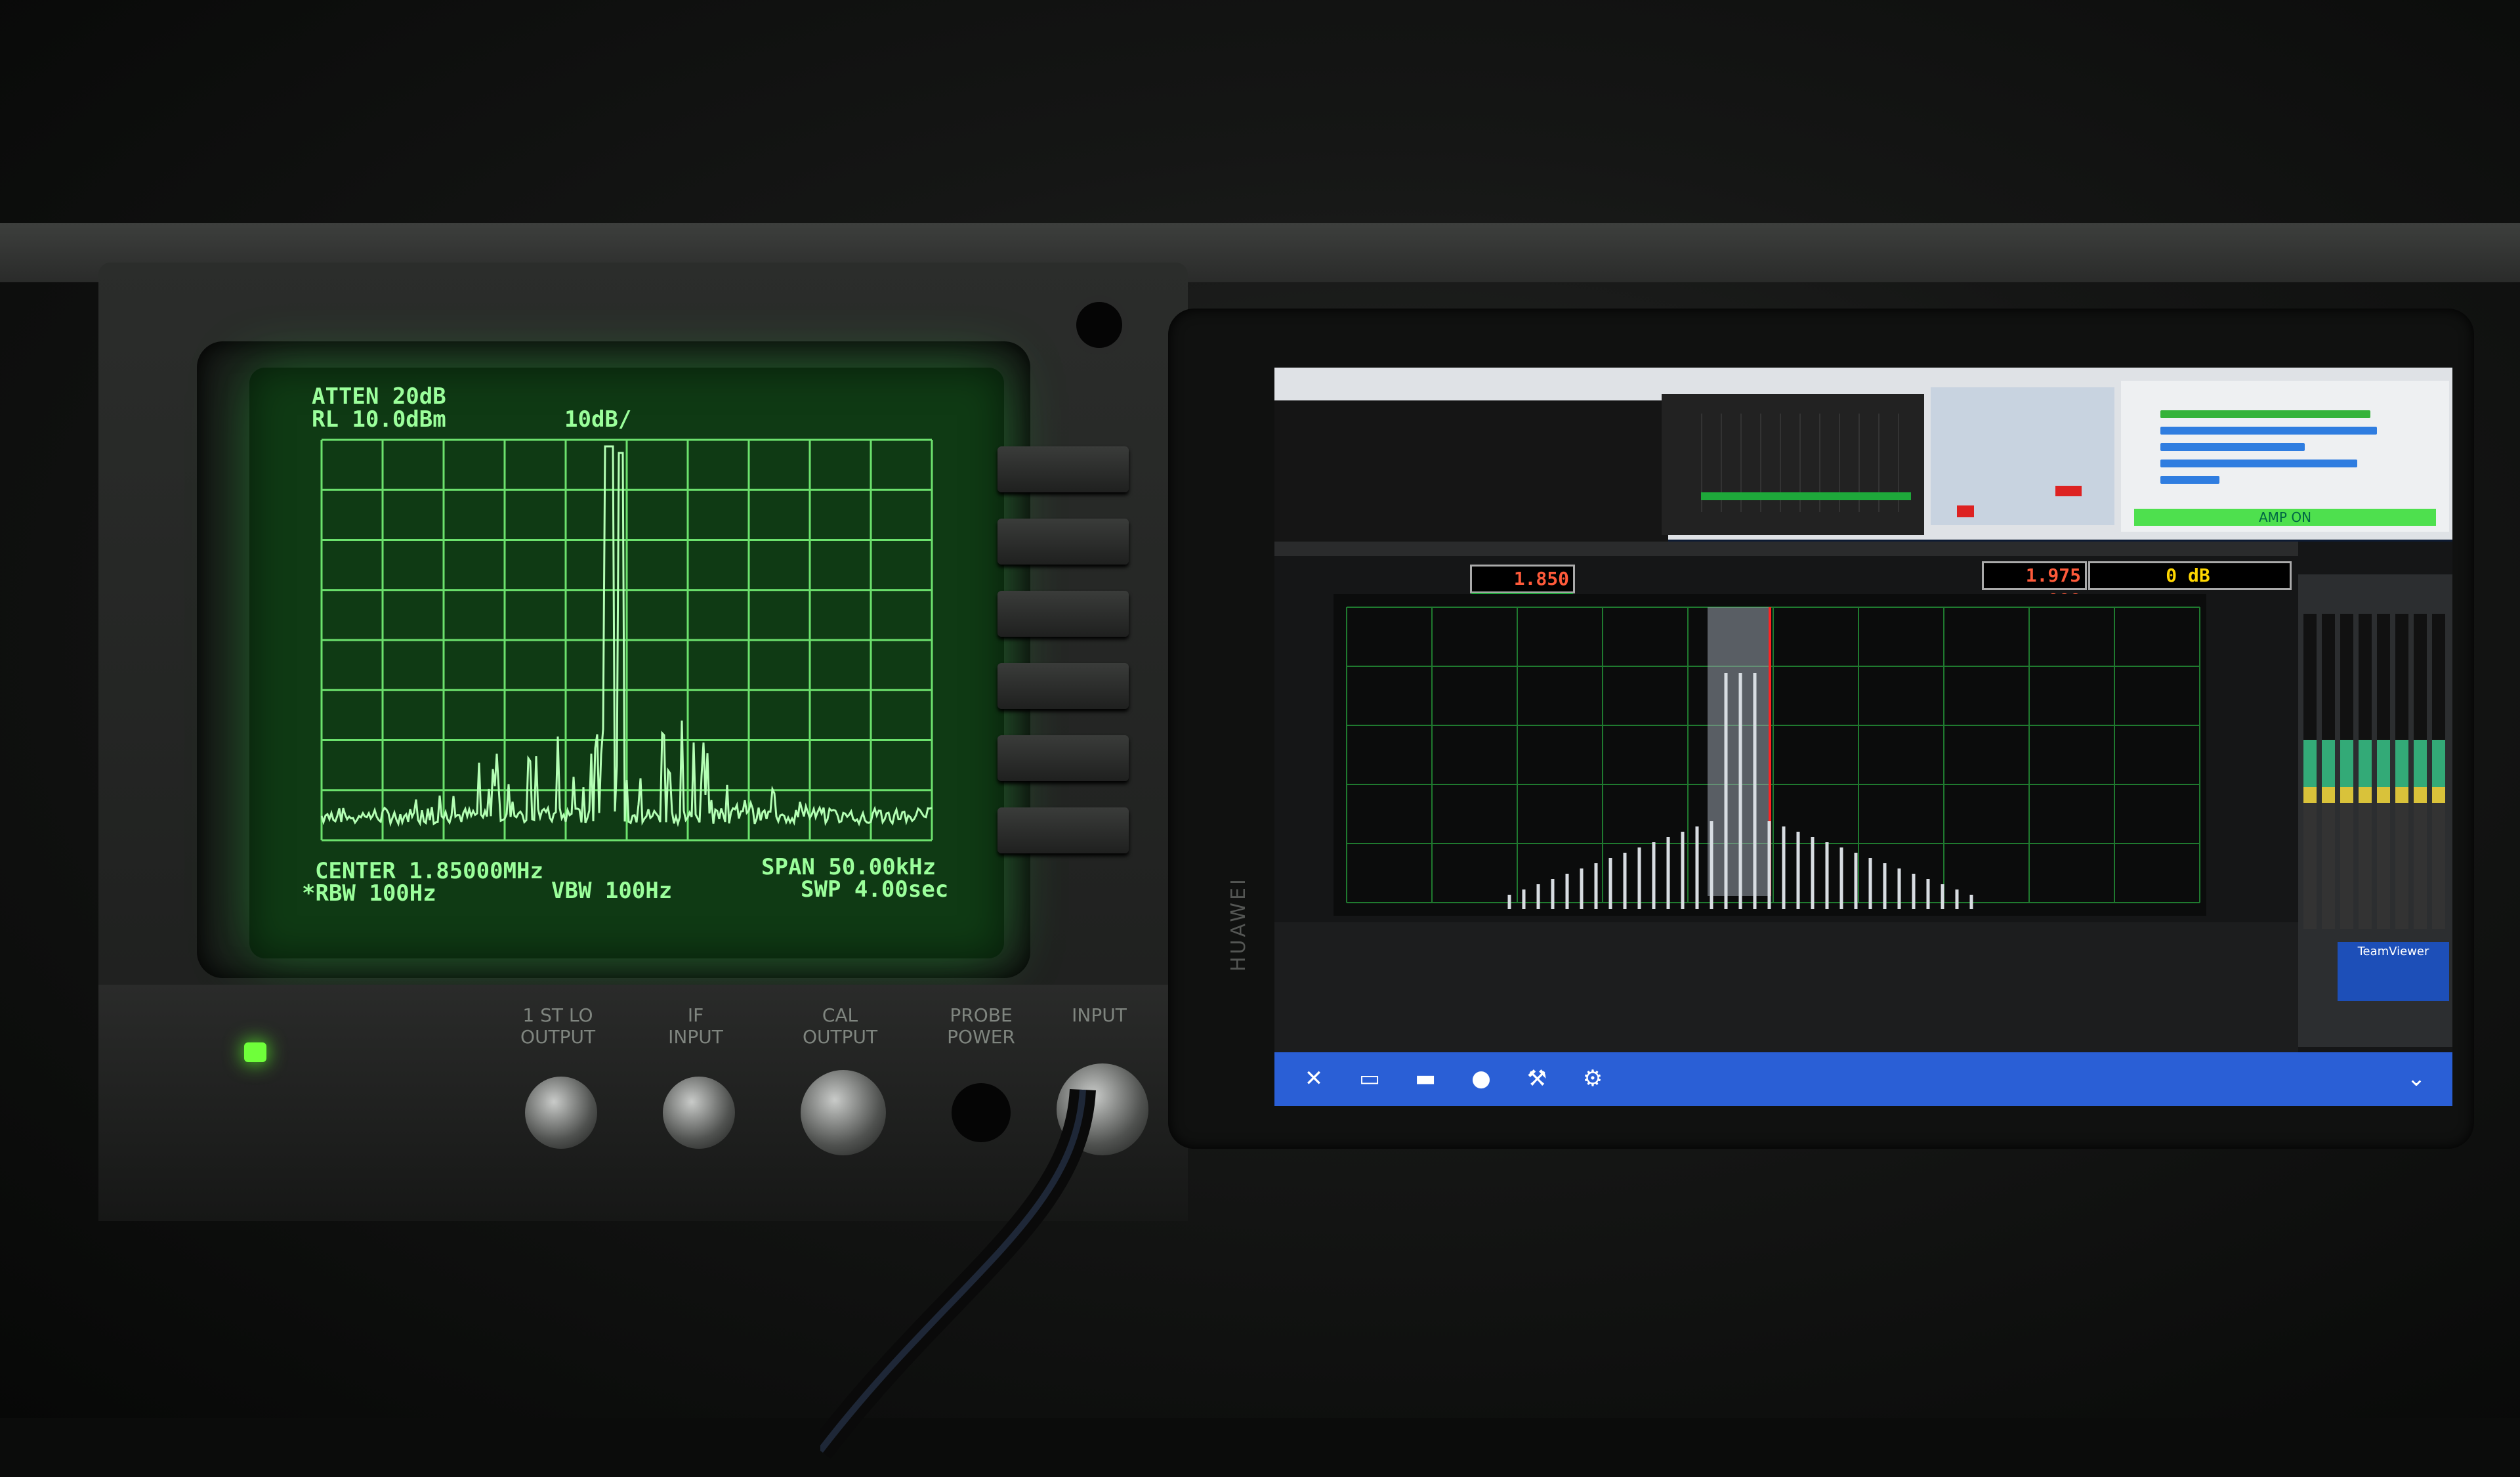 The height and width of the screenshot is (1477, 2520). Describe the element at coordinates (699, 1113) in the screenshot. I see `if-input-connector` at that location.